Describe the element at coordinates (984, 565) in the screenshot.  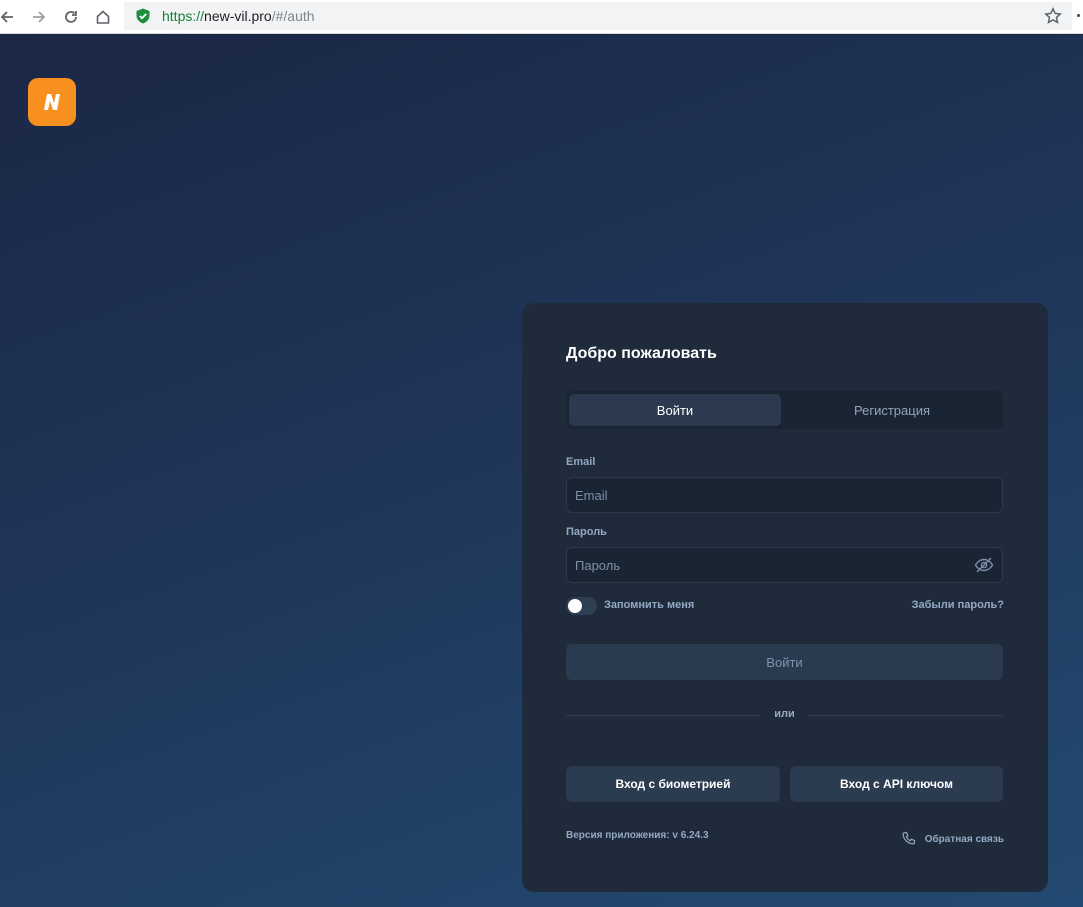
I see `eye-off-icon` at that location.